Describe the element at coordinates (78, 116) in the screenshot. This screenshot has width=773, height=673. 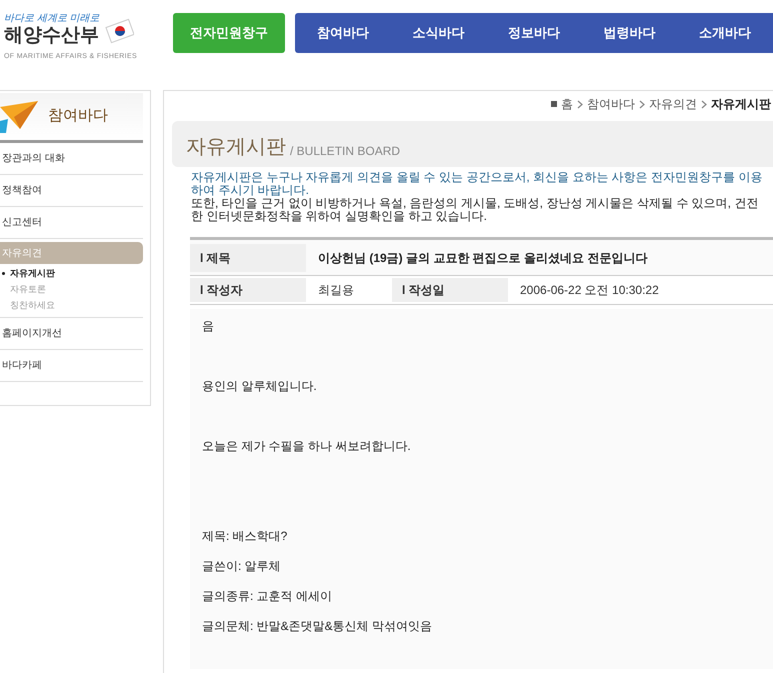
I see `sidebar-title: 참여바다` at that location.